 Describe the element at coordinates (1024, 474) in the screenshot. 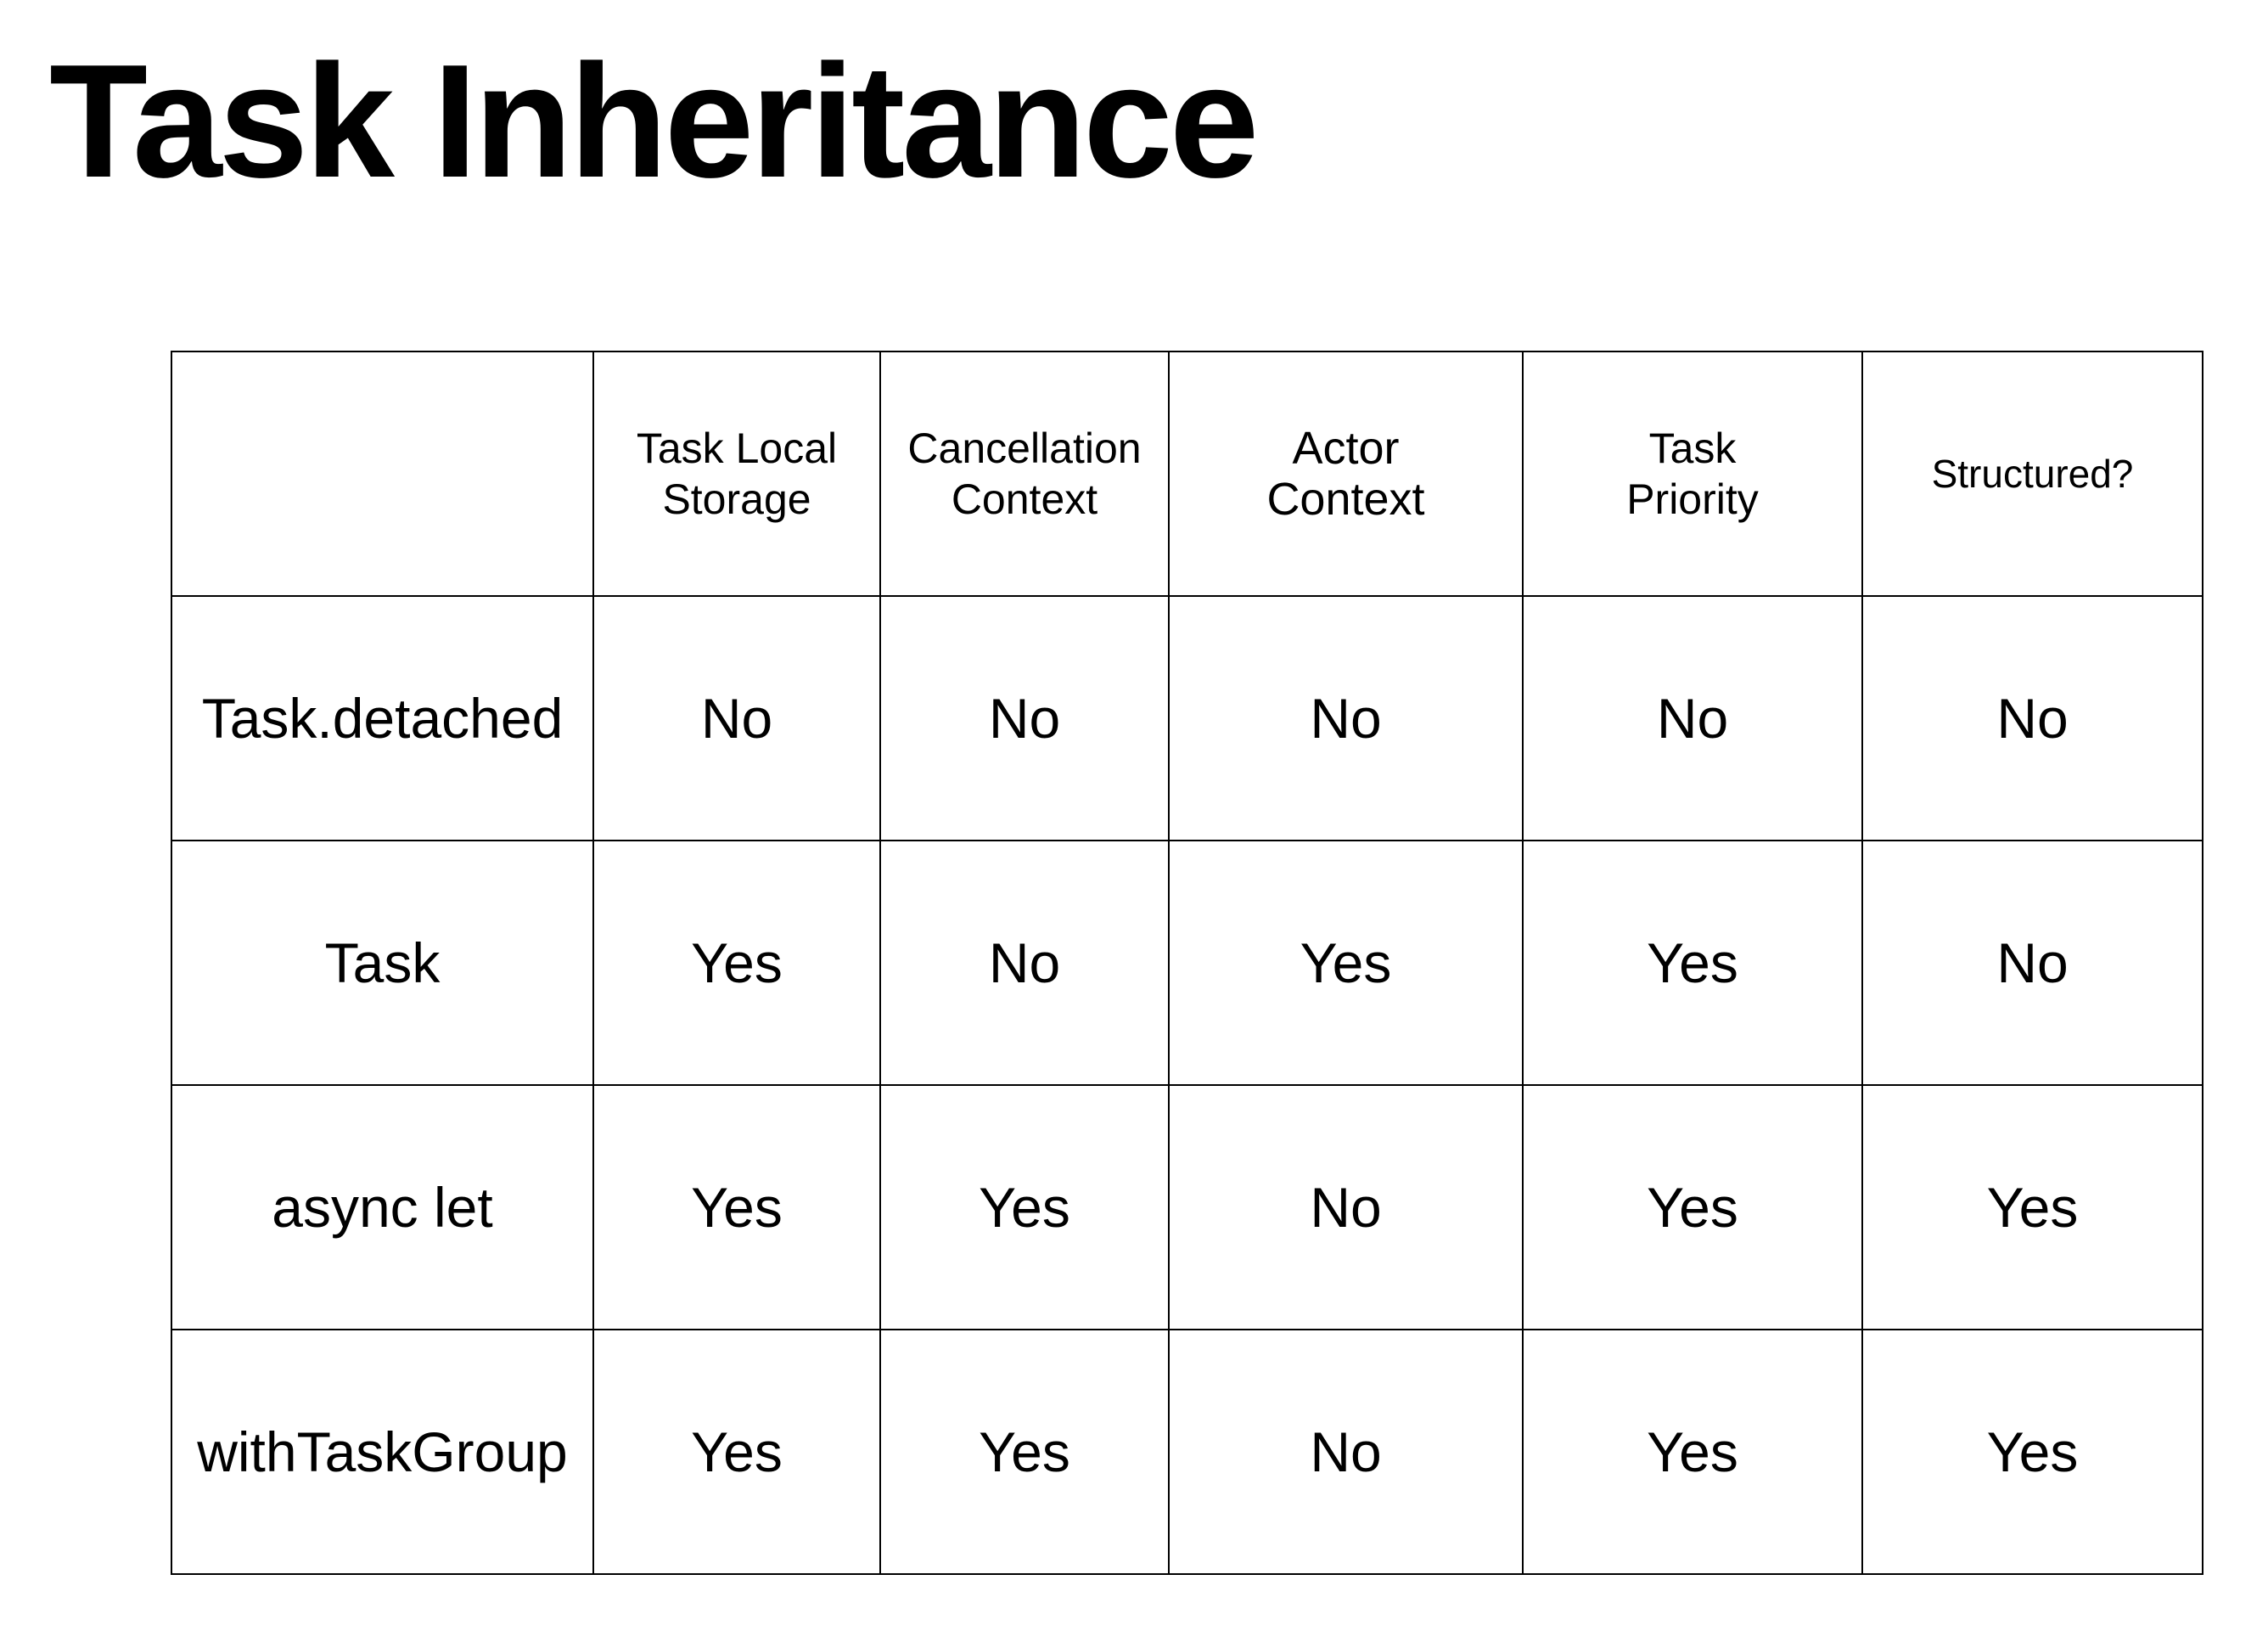

I see `header-cancellation-context: Cancellation Context` at that location.